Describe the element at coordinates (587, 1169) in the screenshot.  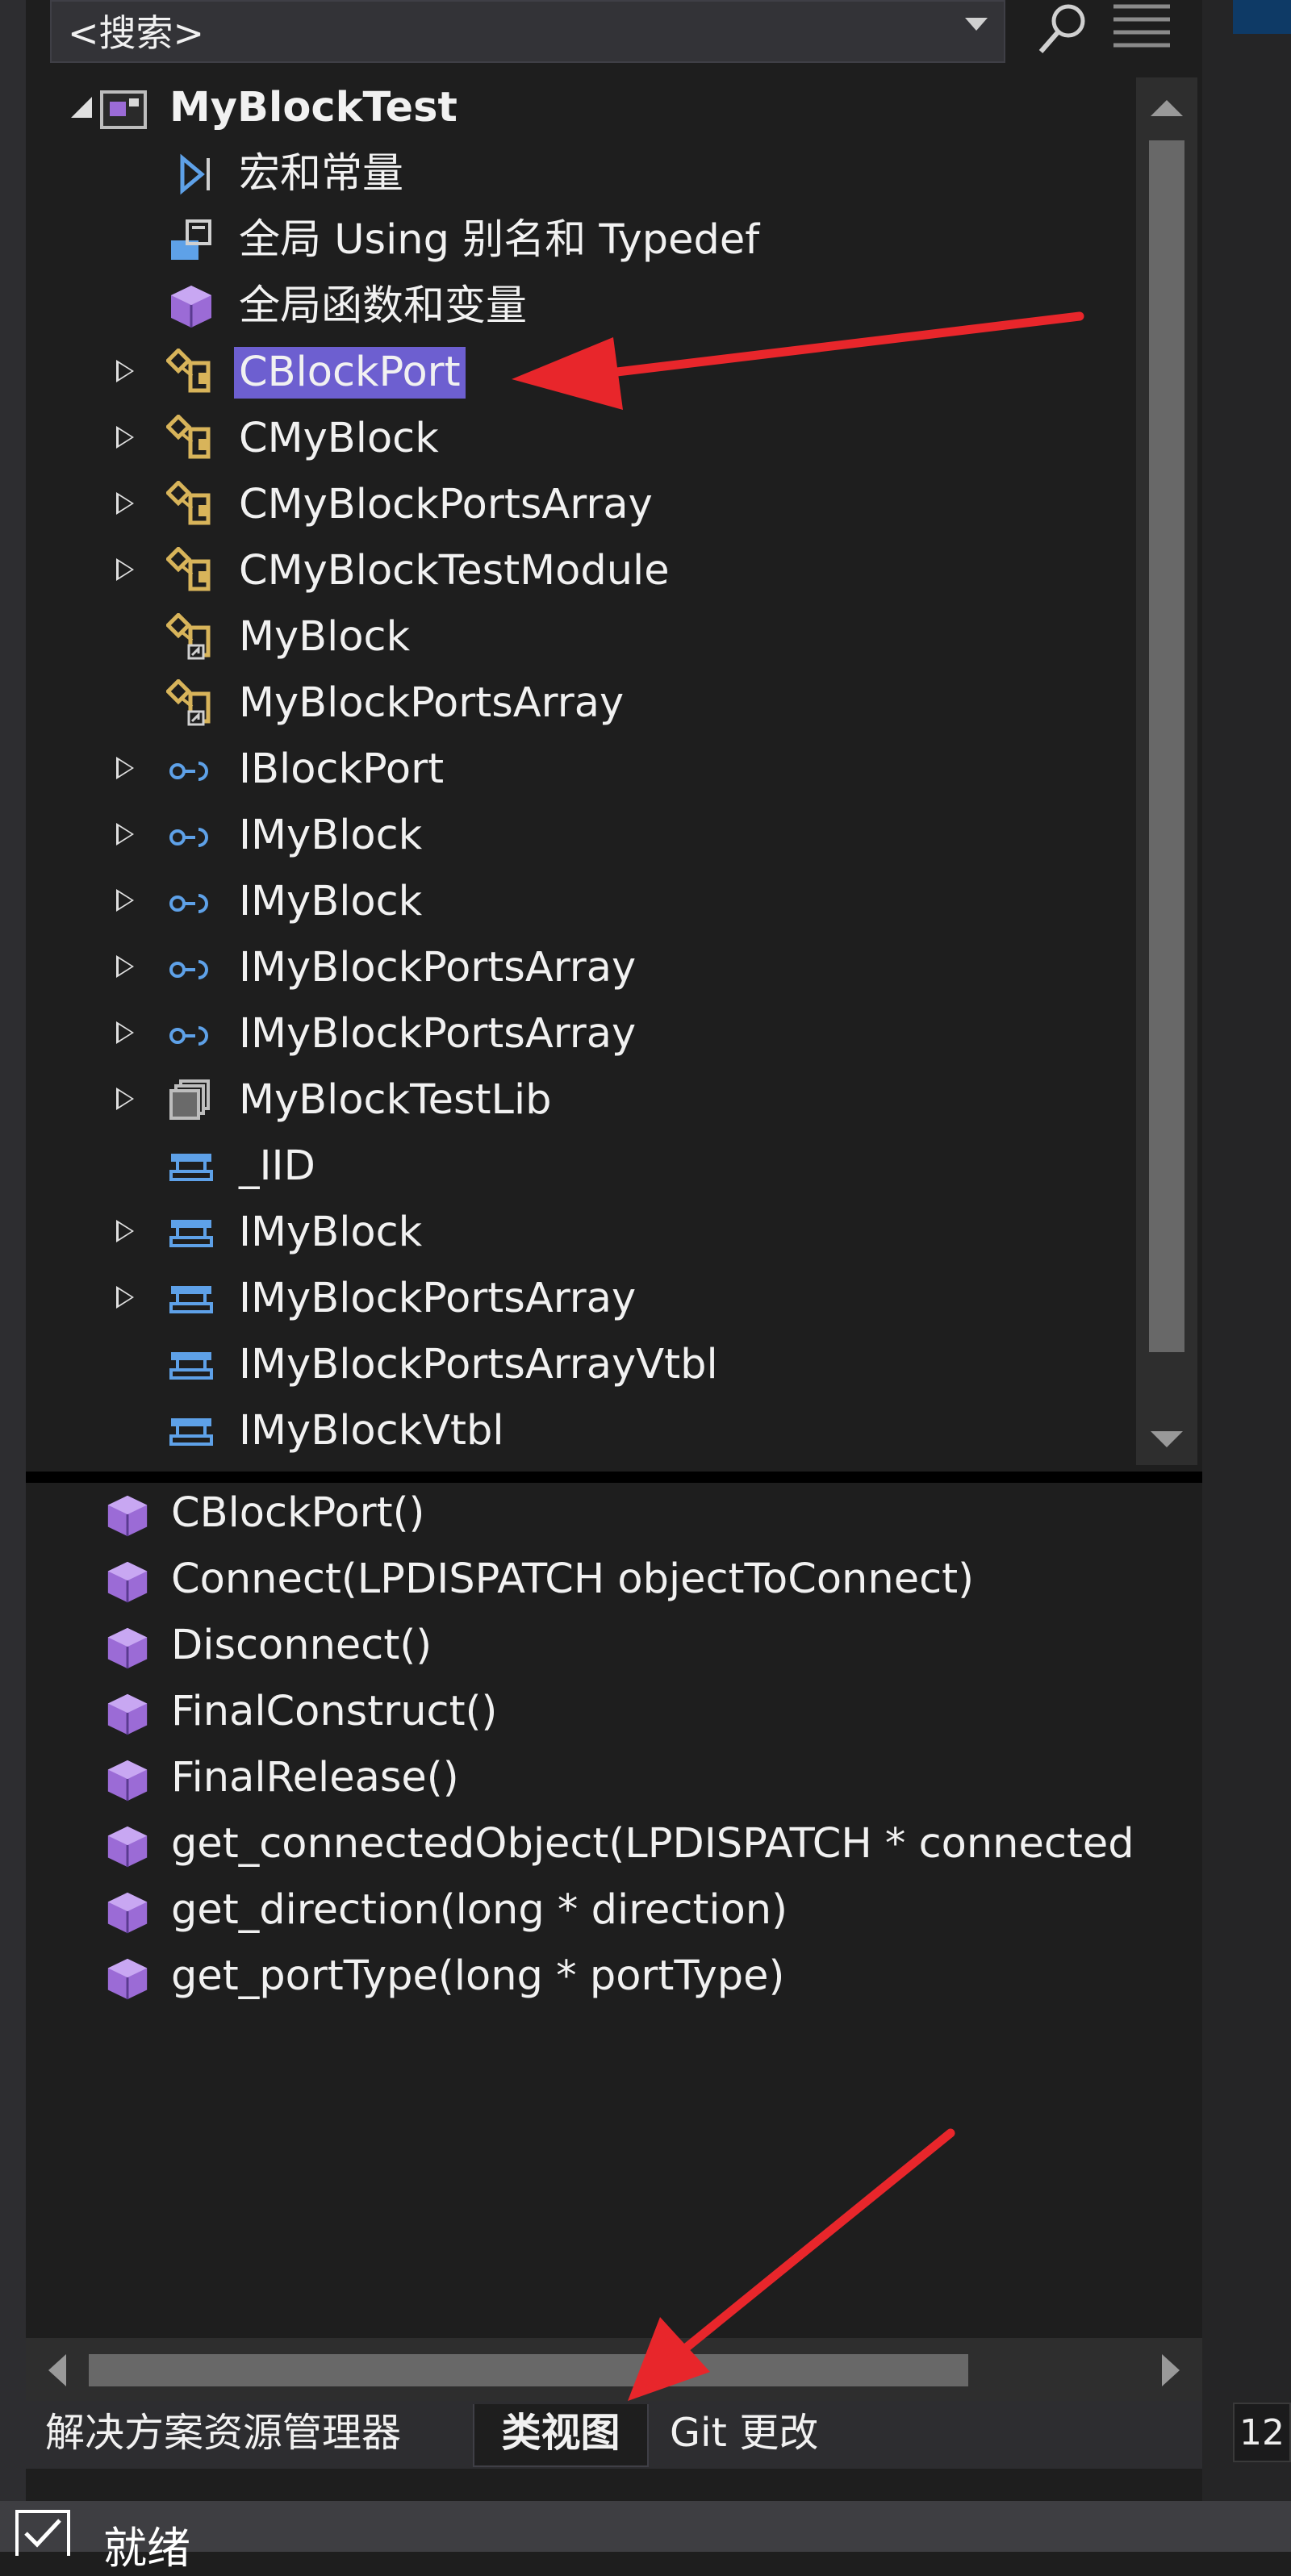
I see `tree-item: _IID` at that location.